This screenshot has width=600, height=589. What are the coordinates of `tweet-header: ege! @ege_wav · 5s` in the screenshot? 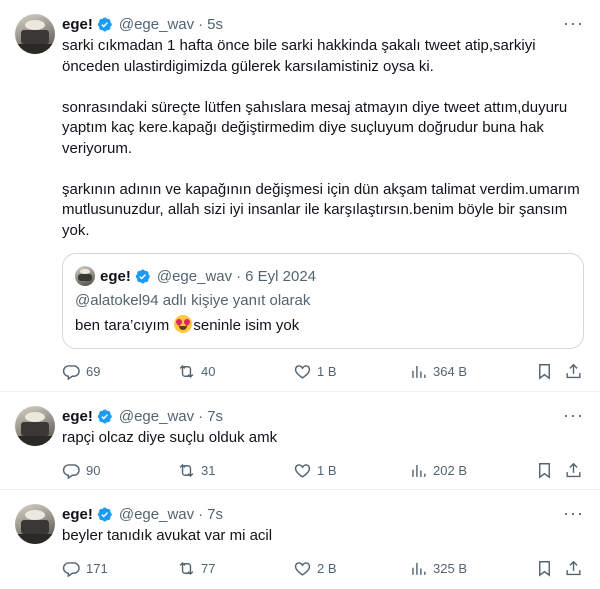 It's located at (323, 24).